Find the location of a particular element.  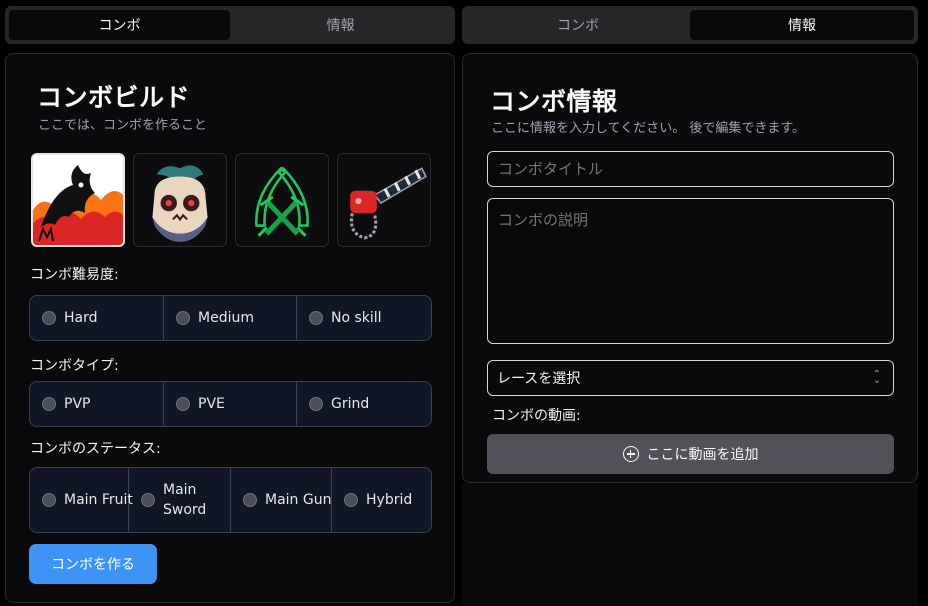

combo-description-textarea is located at coordinates (690, 271).